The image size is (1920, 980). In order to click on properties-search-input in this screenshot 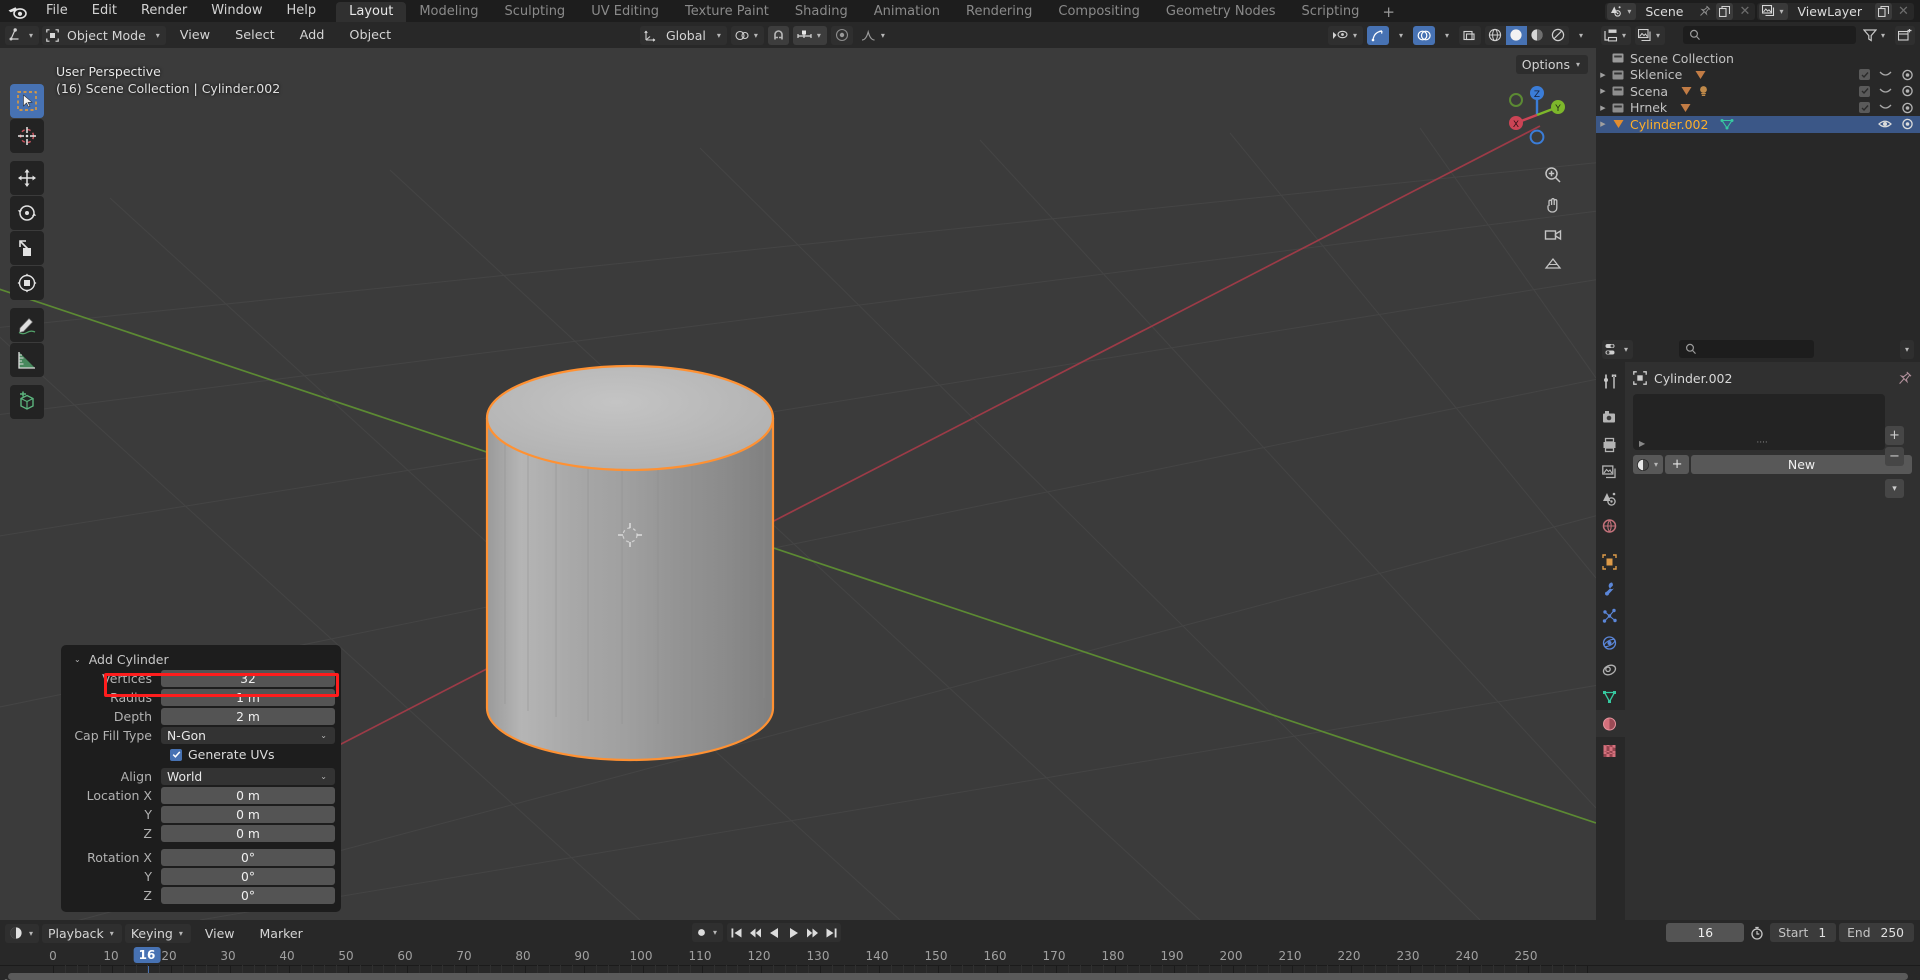, I will do `click(1746, 349)`.